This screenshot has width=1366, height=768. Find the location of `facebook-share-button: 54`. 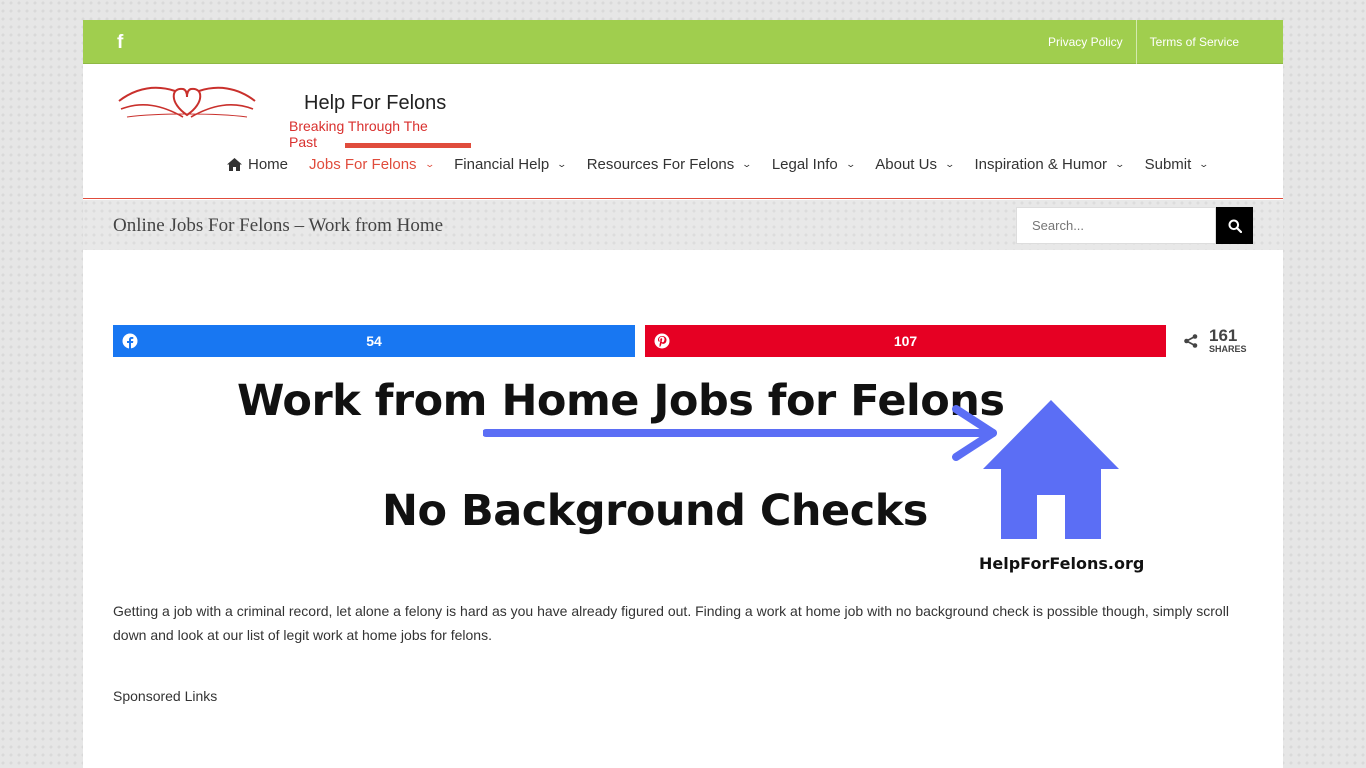

facebook-share-button: 54 is located at coordinates (374, 341).